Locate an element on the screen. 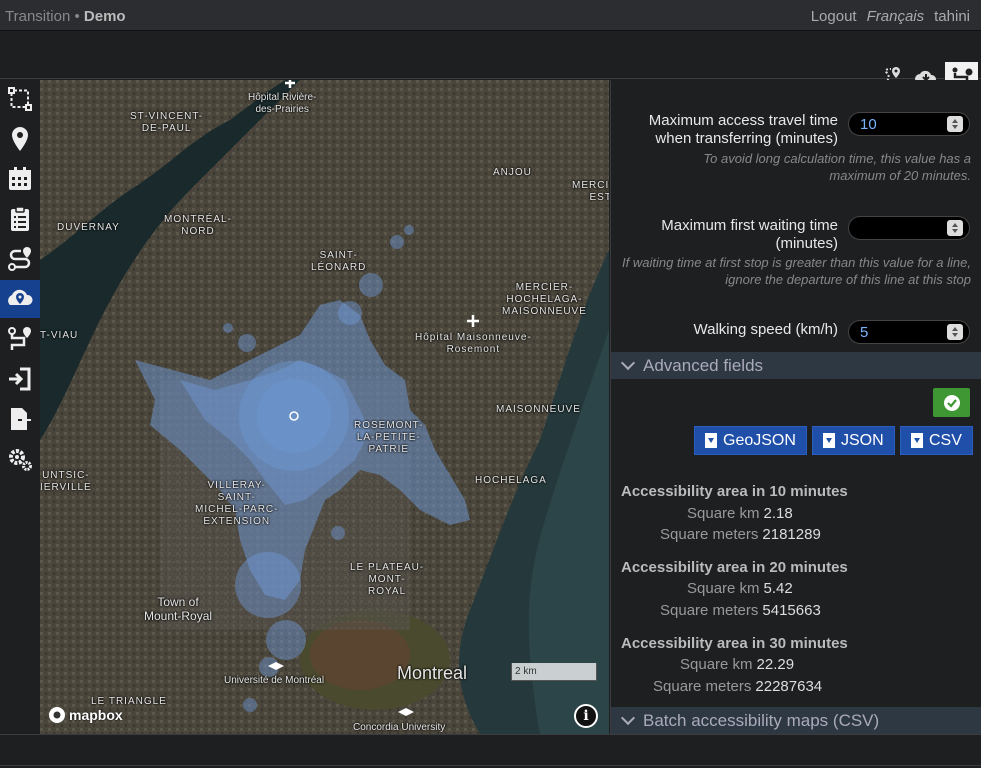  mapbox-logo: mapbox is located at coordinates (85, 715).